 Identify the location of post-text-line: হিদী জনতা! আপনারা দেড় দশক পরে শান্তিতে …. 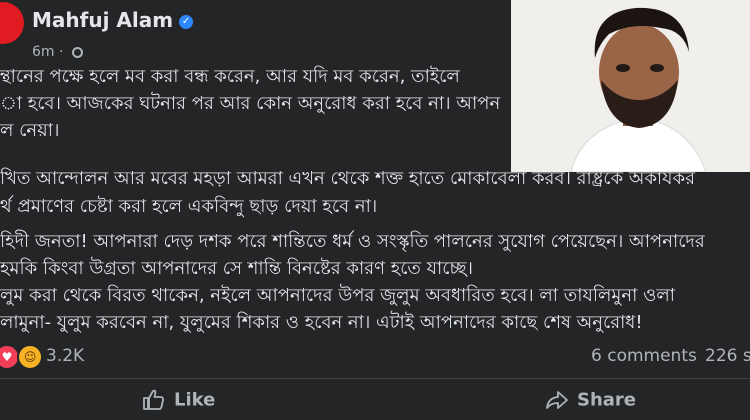
(352, 241).